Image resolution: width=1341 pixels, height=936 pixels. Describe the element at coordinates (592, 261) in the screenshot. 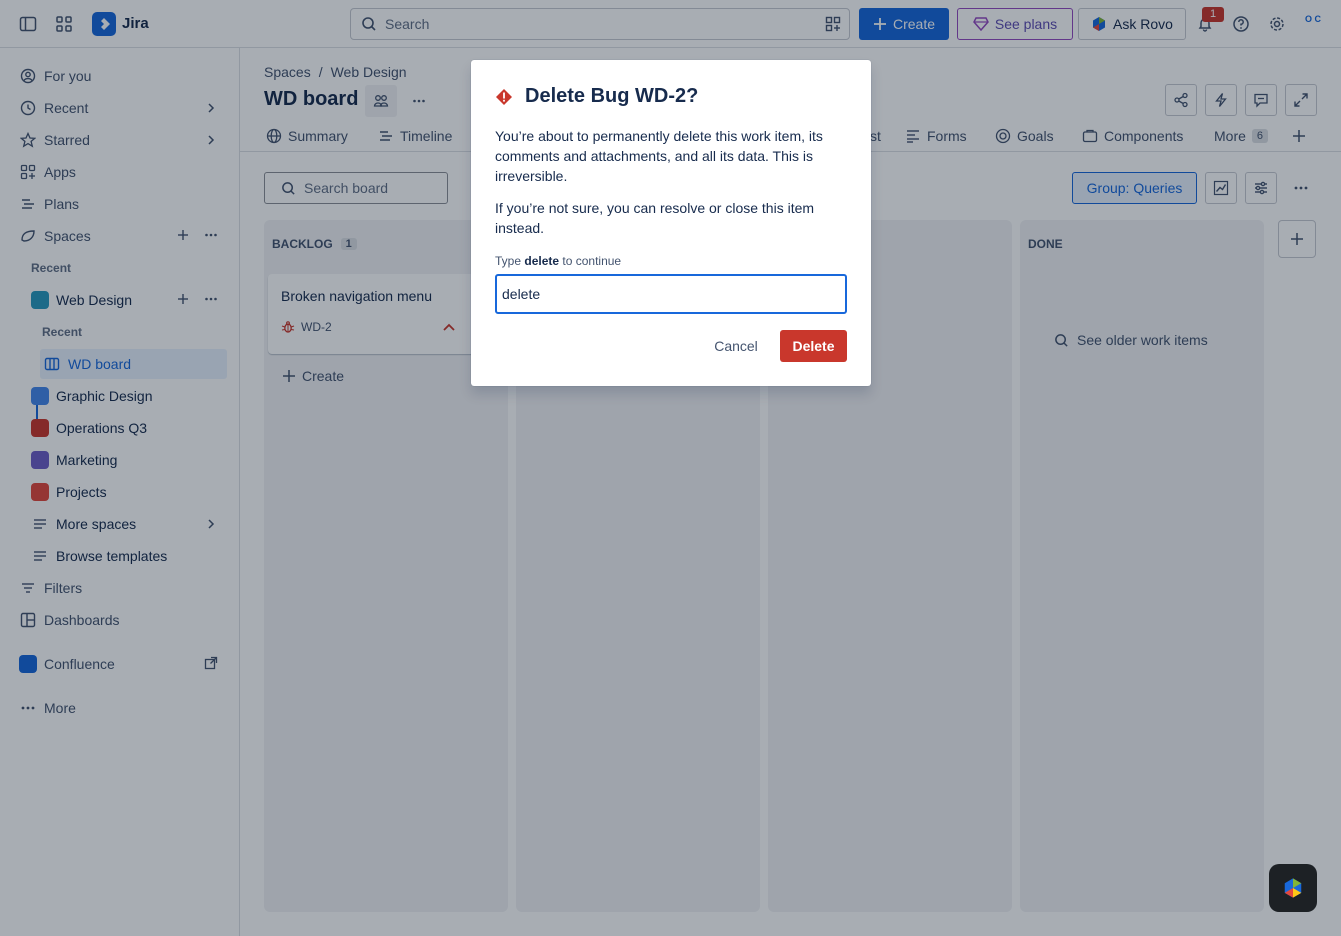

I see `label-suffix: to continue` at that location.